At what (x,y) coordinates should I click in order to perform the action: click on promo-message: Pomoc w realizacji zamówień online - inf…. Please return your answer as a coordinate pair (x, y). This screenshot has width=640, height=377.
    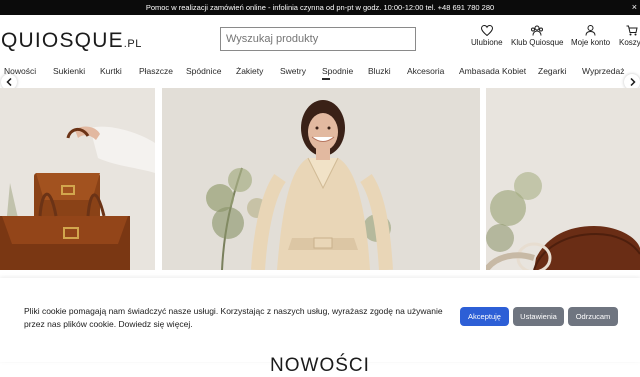
    Looking at the image, I should click on (320, 7).